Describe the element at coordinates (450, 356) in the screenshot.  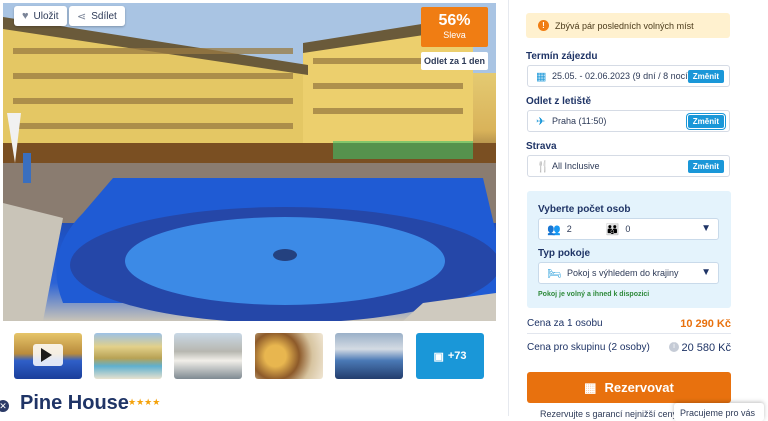
I see `more-photos-button: ▣ +73` at that location.